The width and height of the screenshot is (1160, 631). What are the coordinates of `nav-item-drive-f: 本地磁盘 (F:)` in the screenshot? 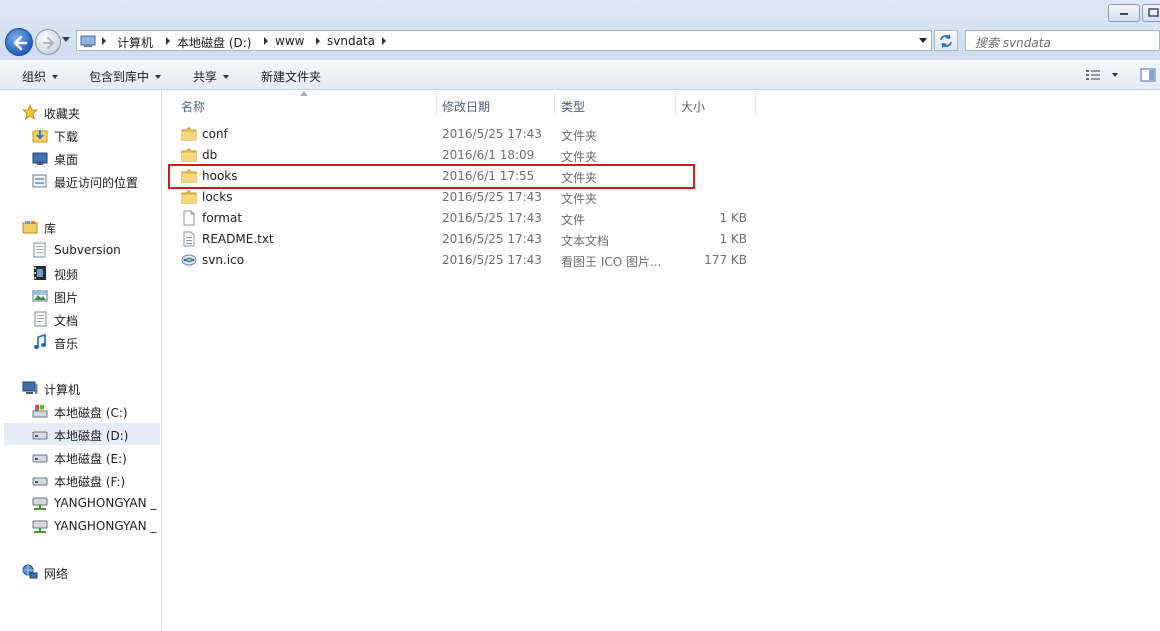 It's located at (94, 480).